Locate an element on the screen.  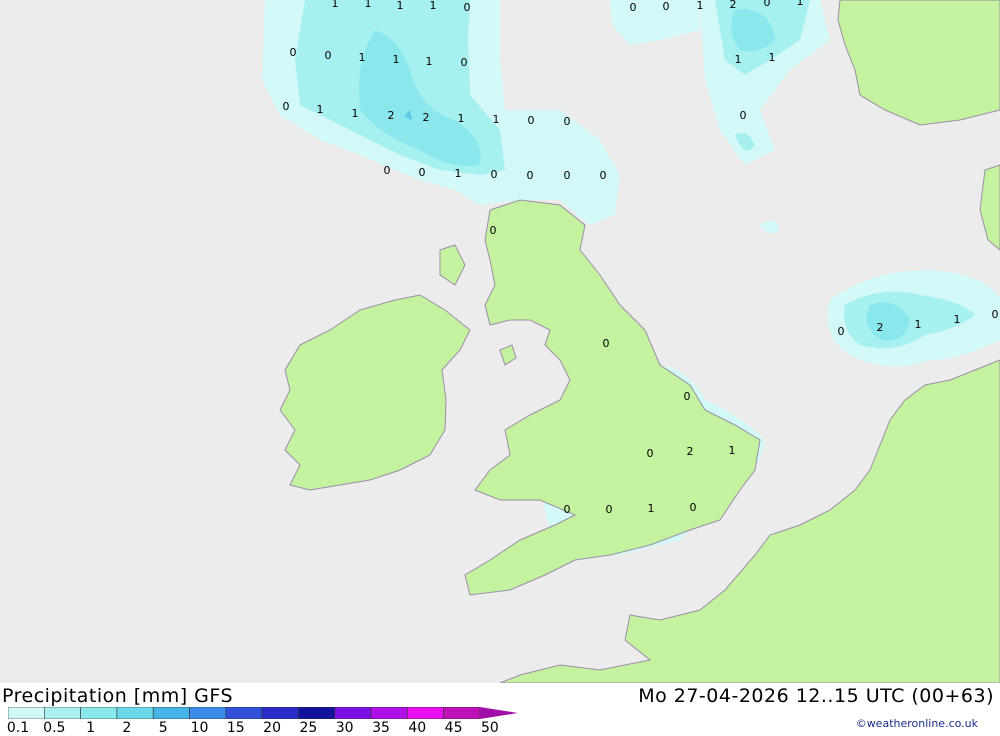
scale-tick-label: 10 is located at coordinates (199, 728).